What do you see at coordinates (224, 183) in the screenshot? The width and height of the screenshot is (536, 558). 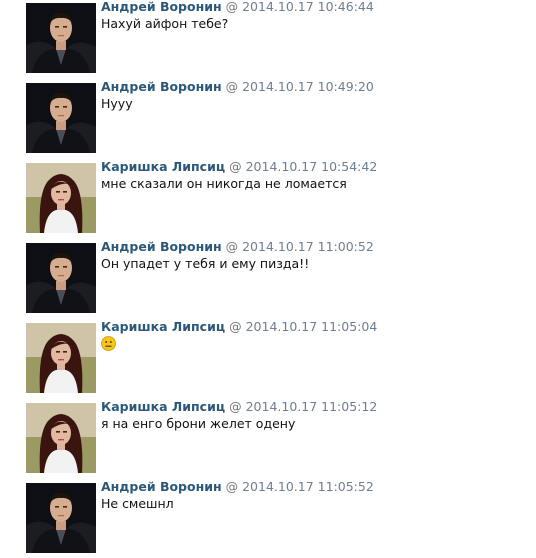 I see `message-text: мне сказали он никогда не ломается` at bounding box center [224, 183].